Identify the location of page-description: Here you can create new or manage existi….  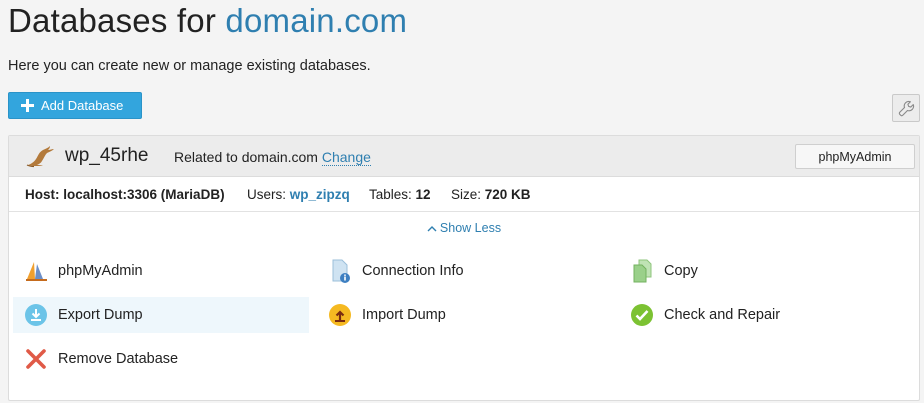
(189, 66).